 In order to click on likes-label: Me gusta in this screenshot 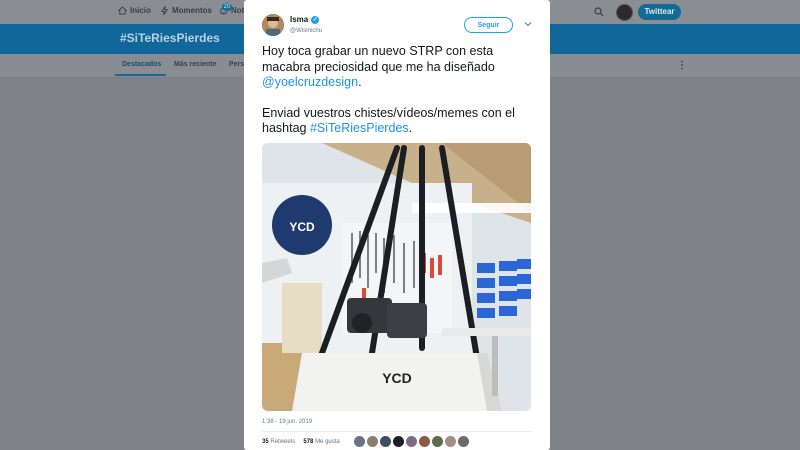, I will do `click(327, 442)`.